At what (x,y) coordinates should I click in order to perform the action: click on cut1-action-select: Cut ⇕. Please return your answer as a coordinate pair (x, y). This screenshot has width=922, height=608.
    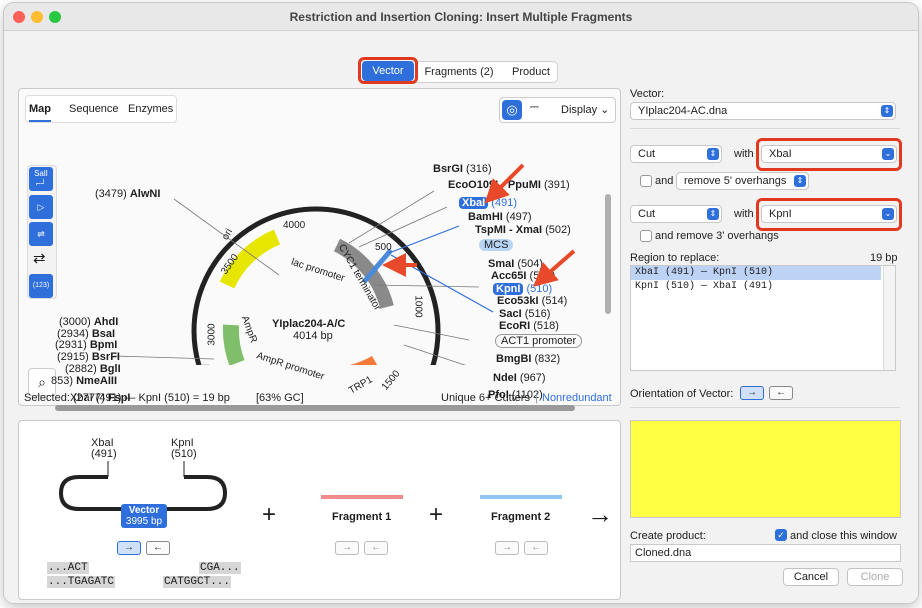
    Looking at the image, I should click on (676, 154).